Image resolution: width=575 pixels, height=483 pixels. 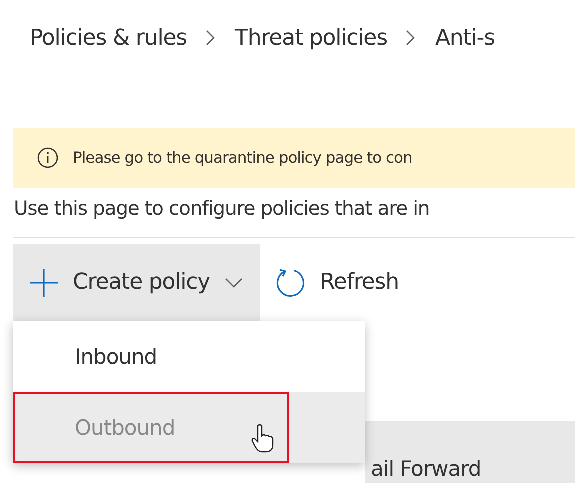 What do you see at coordinates (44, 283) in the screenshot?
I see `plus-icon` at bounding box center [44, 283].